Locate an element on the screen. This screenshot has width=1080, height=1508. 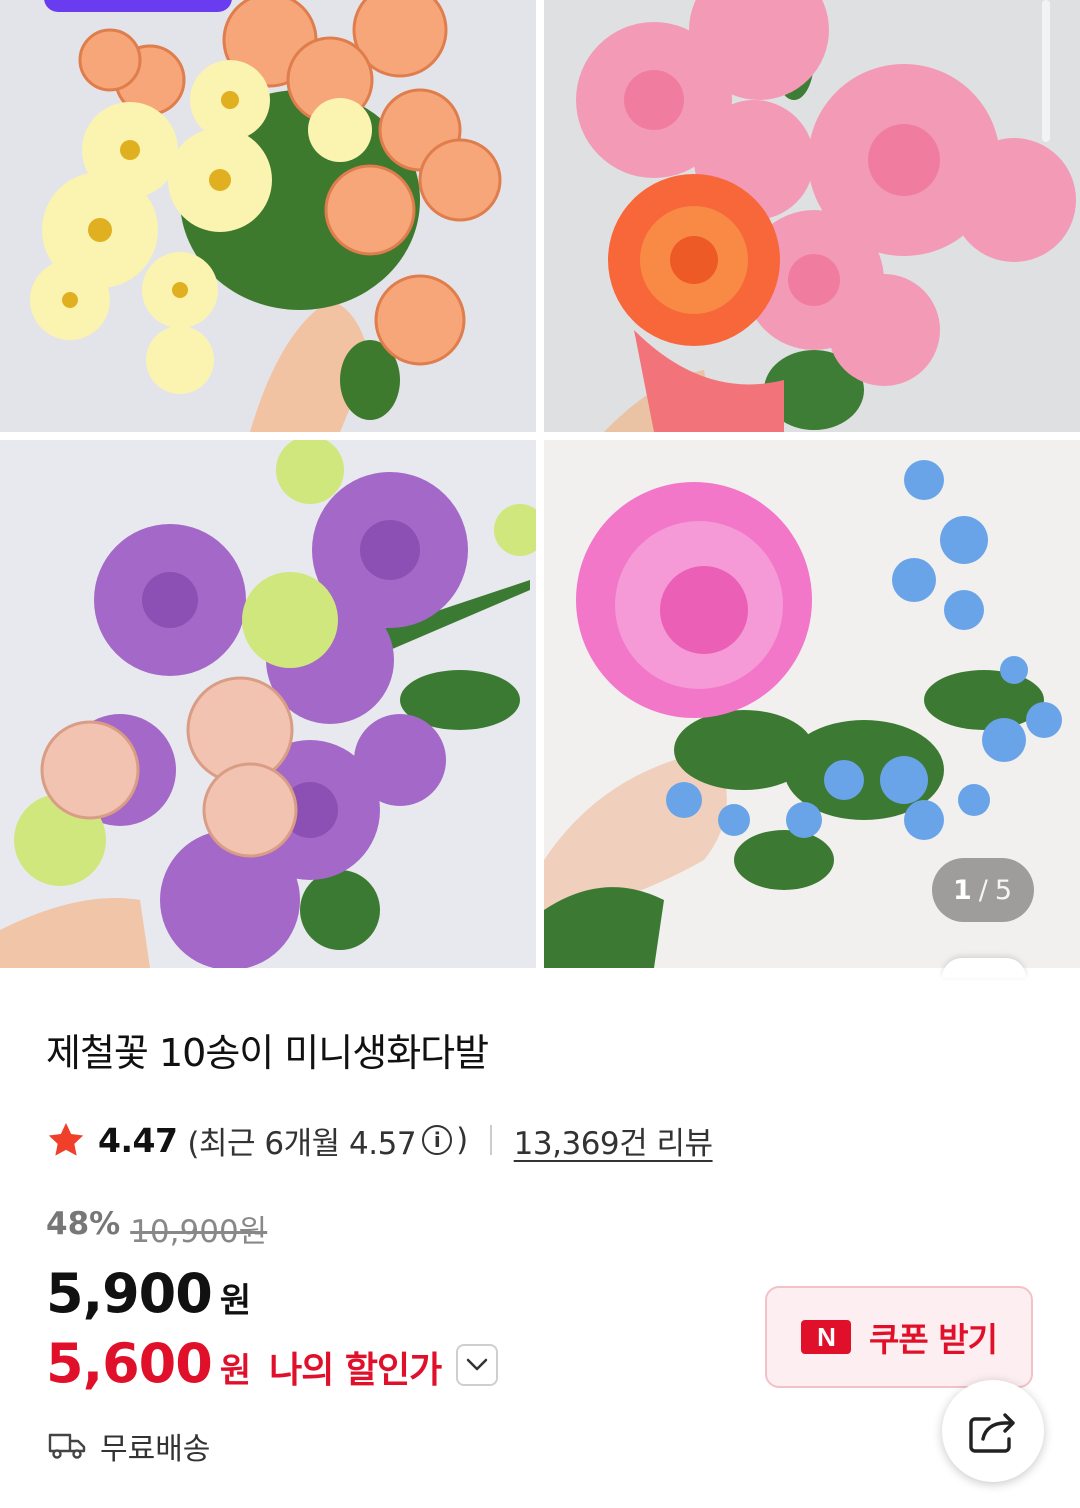
coupon-button-label: 쿠폰 받기 is located at coordinates (933, 1339).